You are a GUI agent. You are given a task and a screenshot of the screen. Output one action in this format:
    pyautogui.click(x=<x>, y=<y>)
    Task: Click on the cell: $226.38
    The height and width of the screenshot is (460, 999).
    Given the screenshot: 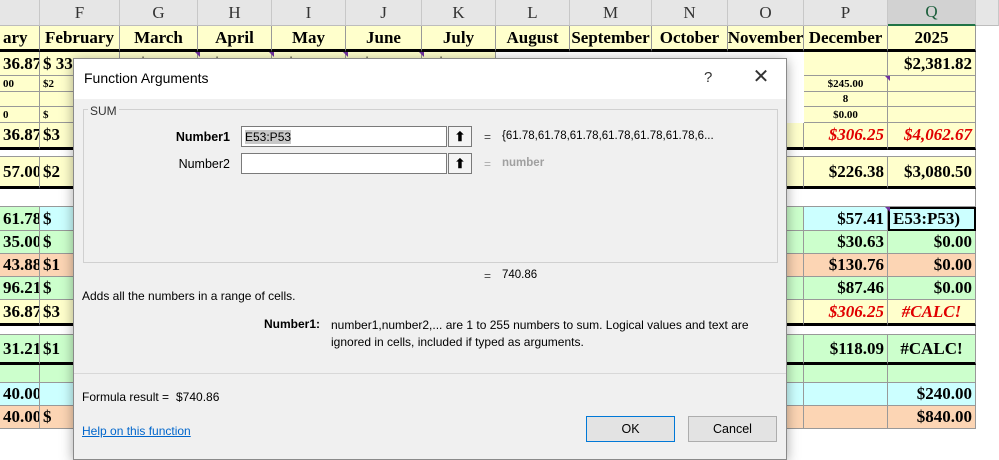 What is the action you would take?
    pyautogui.click(x=846, y=173)
    